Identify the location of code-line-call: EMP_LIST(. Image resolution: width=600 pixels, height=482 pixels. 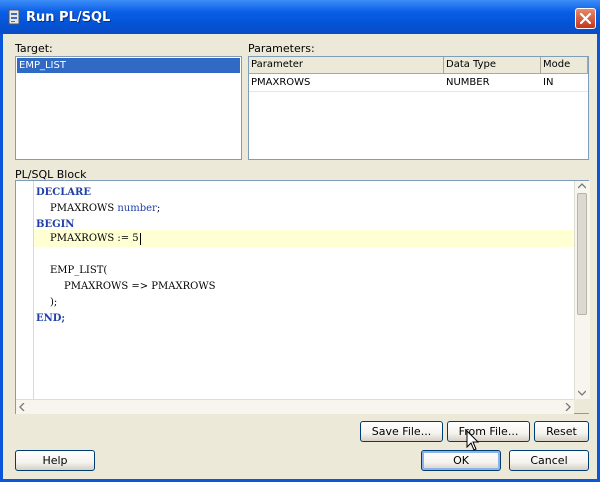
(79, 270).